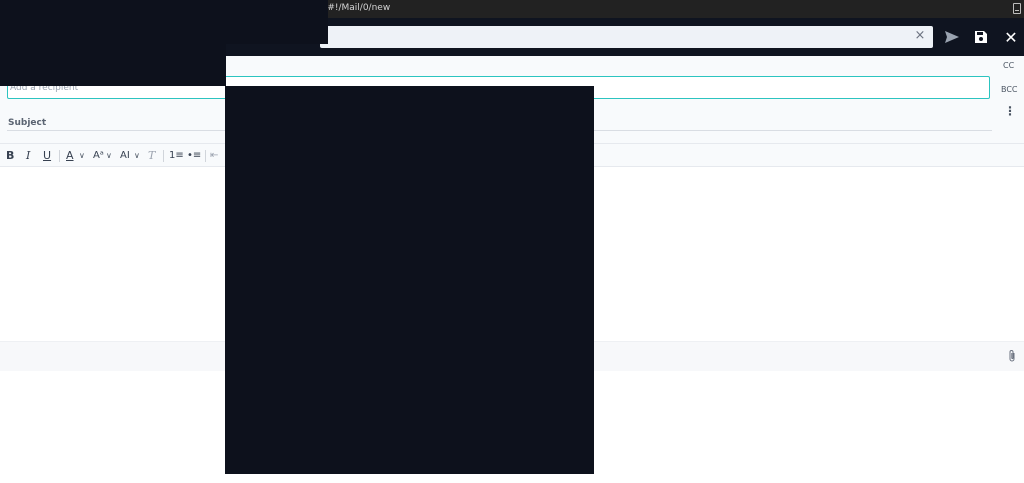  What do you see at coordinates (70, 156) in the screenshot?
I see `font-color-button: A` at bounding box center [70, 156].